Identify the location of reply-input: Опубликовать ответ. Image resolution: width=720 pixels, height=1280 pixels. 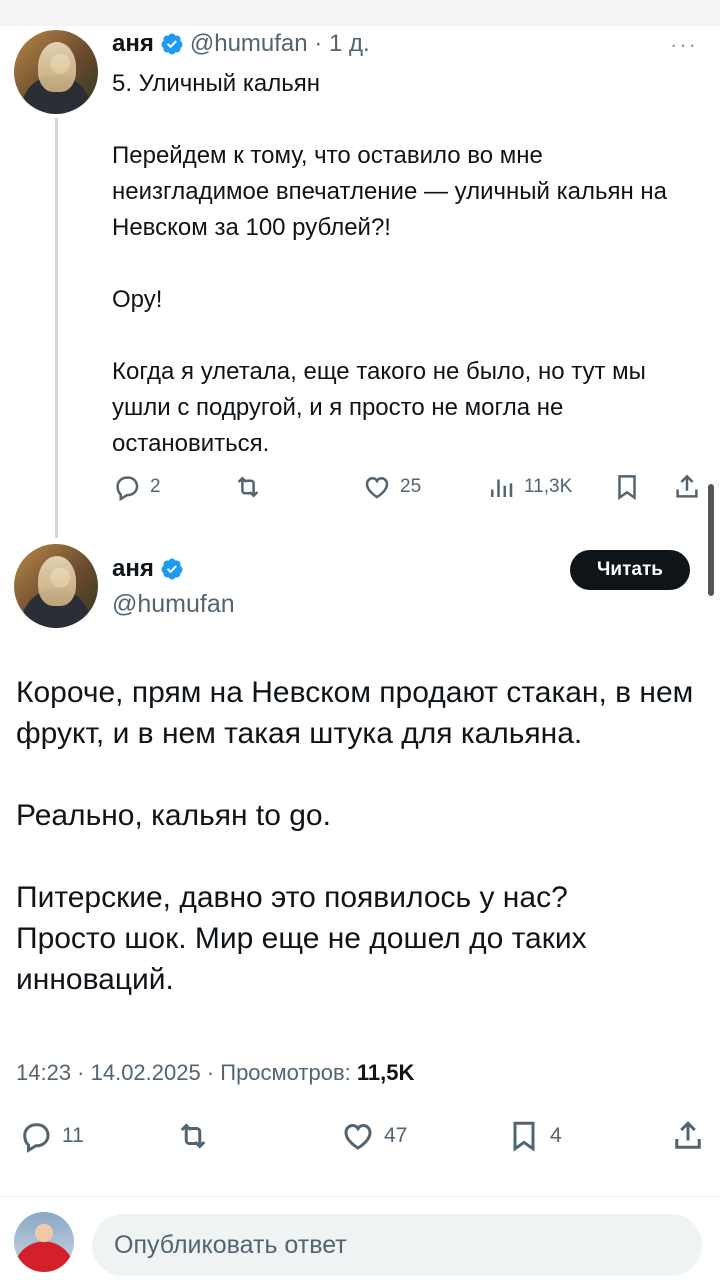
(397, 1245).